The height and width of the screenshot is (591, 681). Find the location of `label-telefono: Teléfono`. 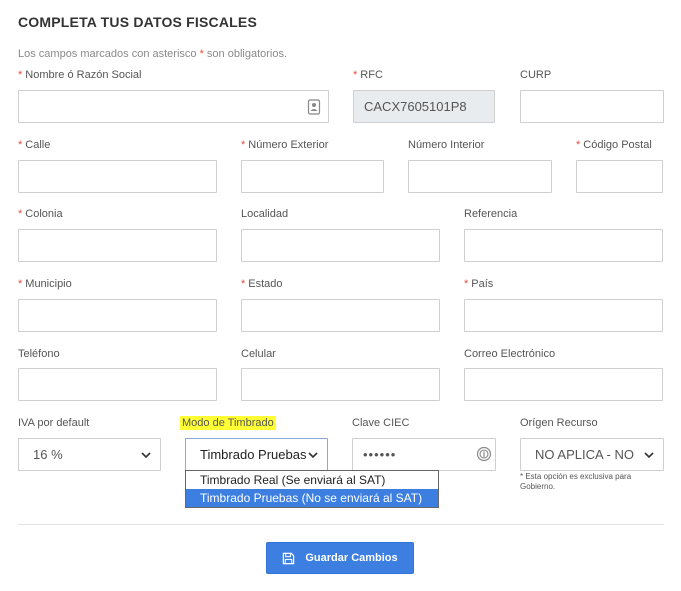

label-telefono: Teléfono is located at coordinates (39, 354).